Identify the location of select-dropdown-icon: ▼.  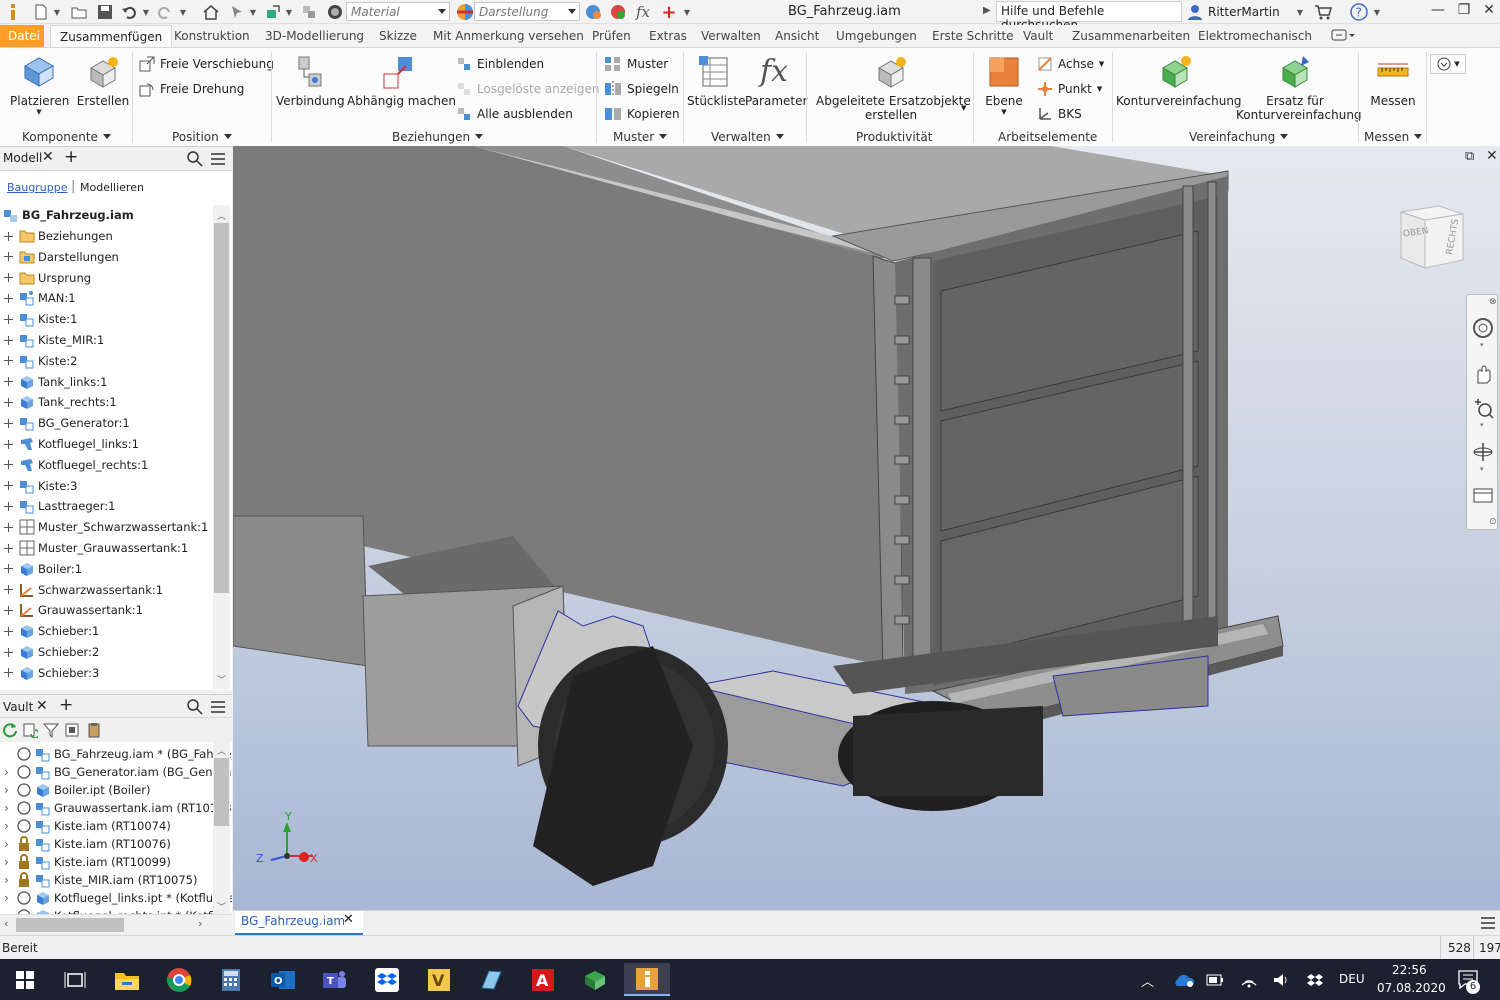
(253, 12).